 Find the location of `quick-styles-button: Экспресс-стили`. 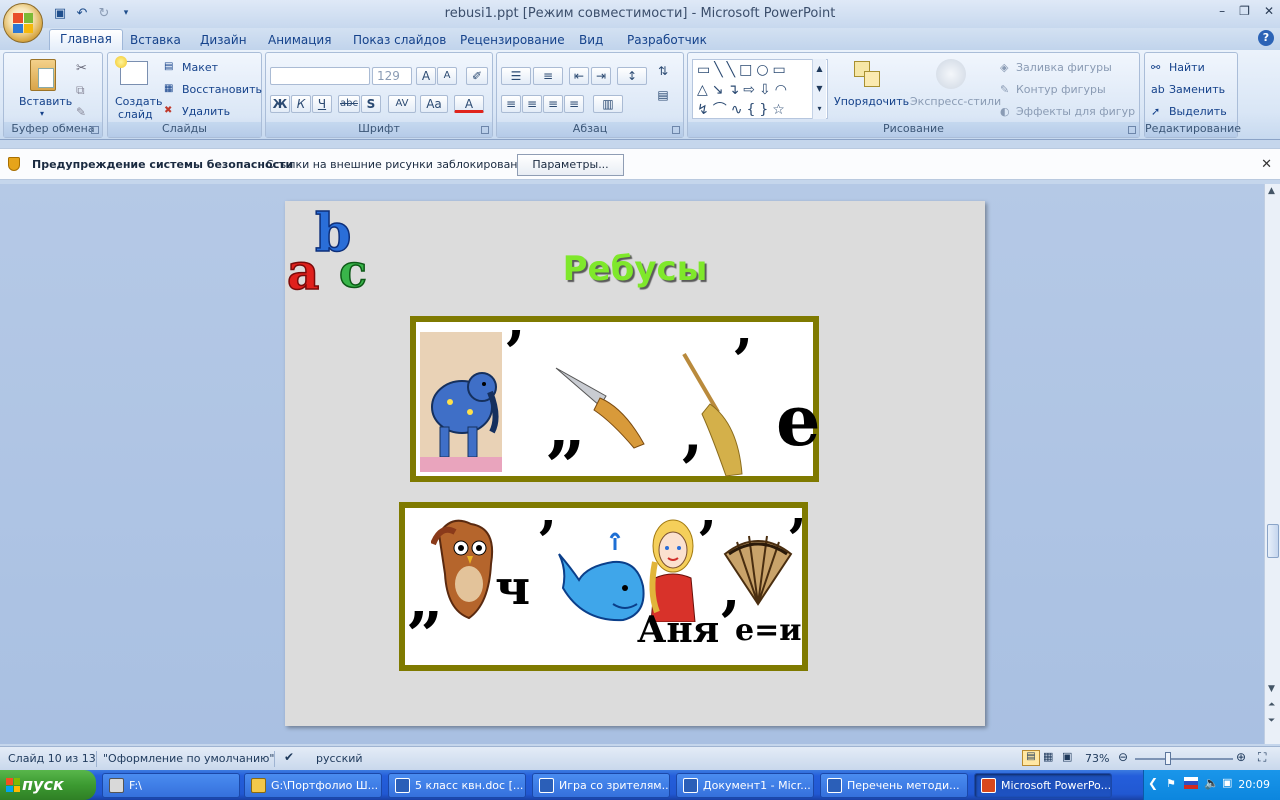

quick-styles-button: Экспресс-стили is located at coordinates (955, 101).